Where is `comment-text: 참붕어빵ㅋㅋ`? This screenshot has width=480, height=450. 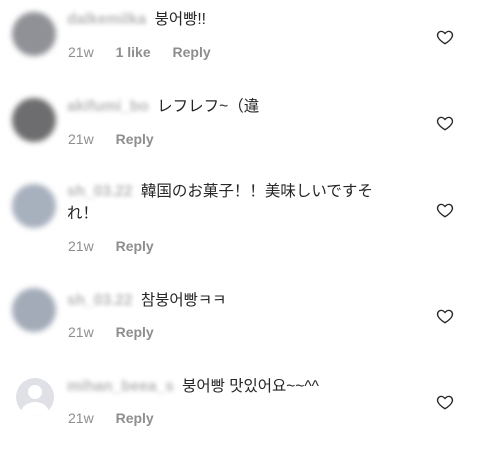
comment-text: 참붕어빵ㅋㅋ is located at coordinates (183, 300).